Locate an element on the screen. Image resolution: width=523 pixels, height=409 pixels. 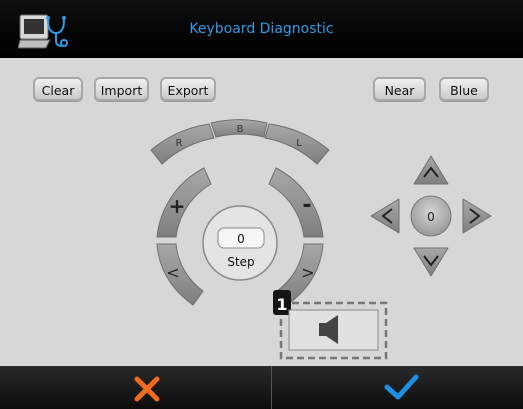
dpad-down-button is located at coordinates (431, 262).